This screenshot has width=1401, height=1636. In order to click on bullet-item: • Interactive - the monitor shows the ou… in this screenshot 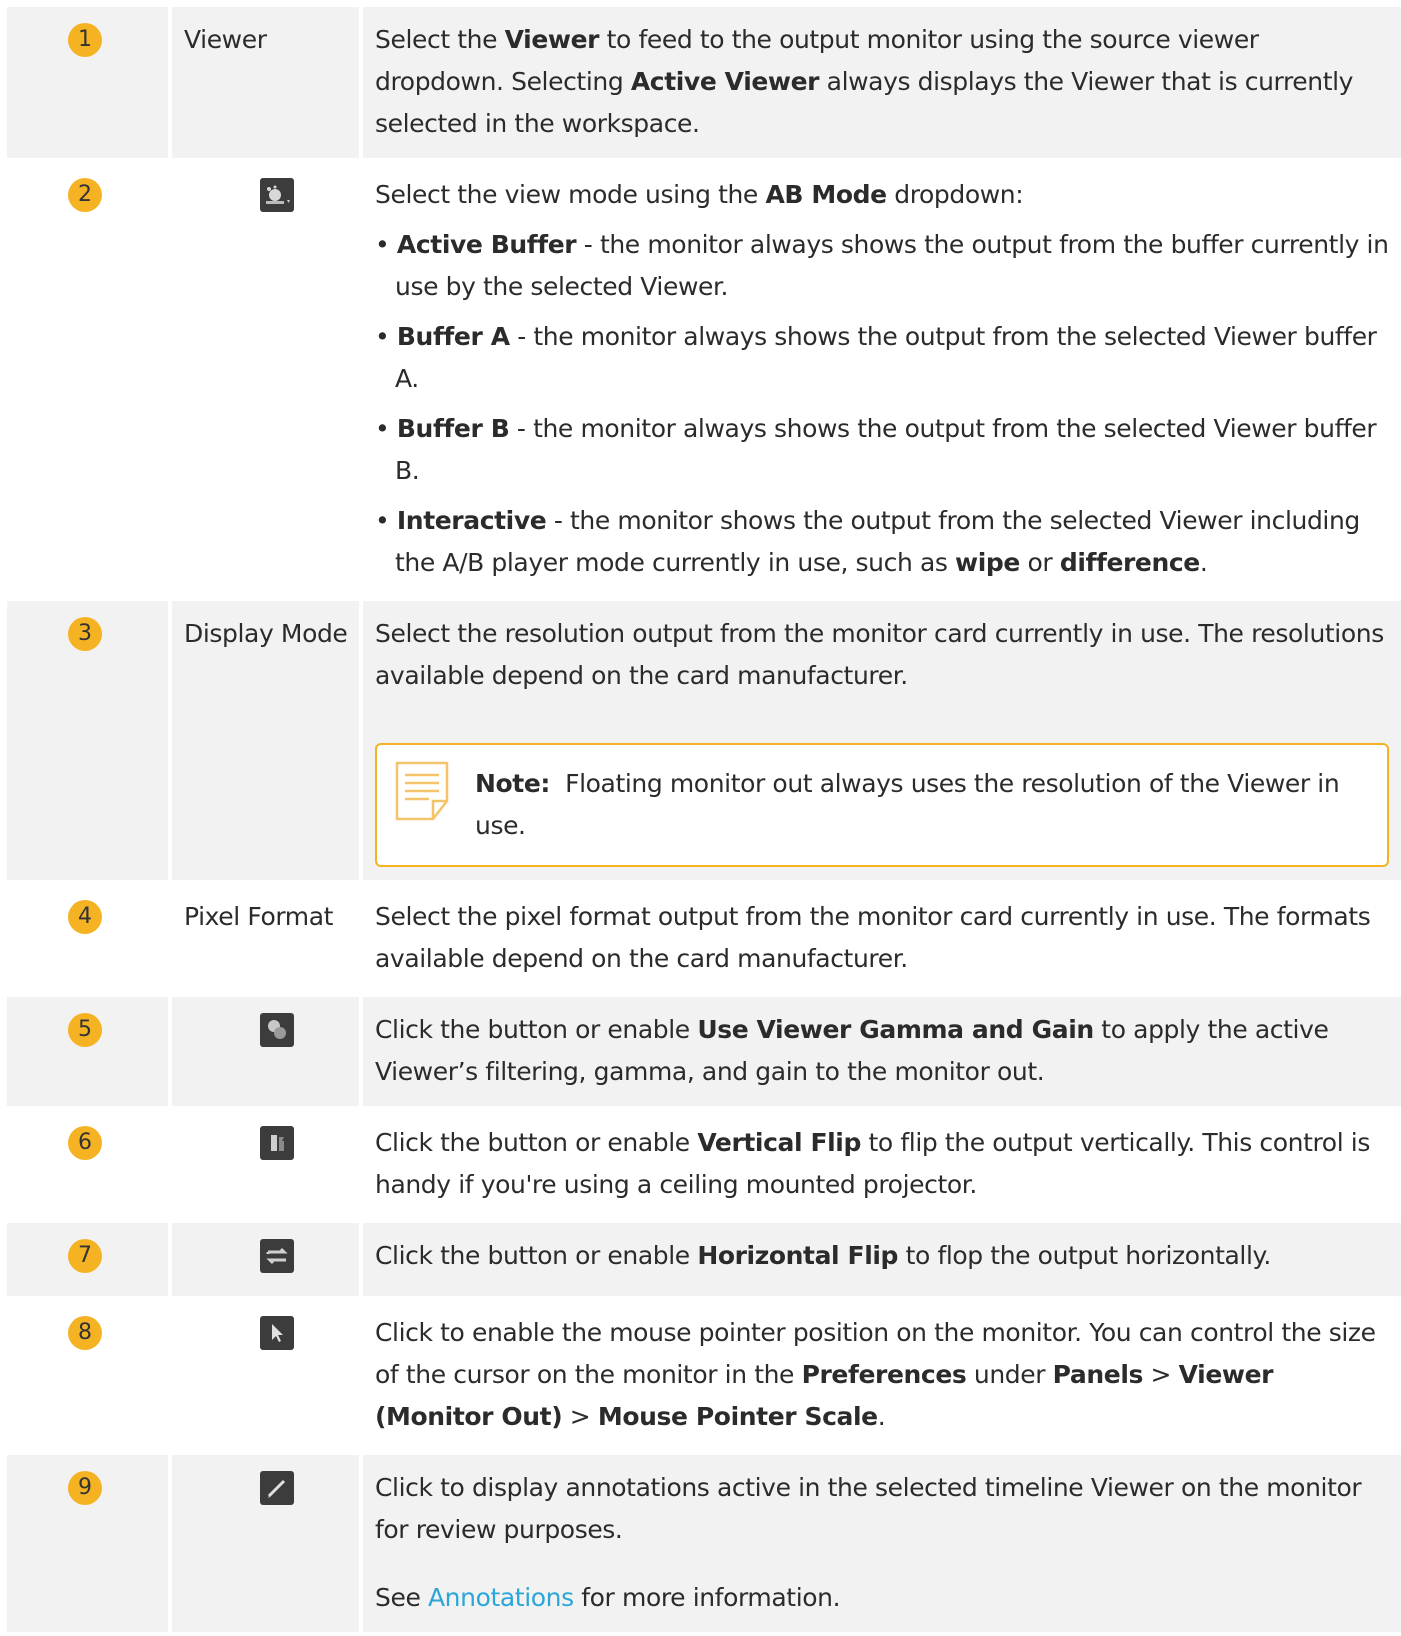, I will do `click(882, 542)`.